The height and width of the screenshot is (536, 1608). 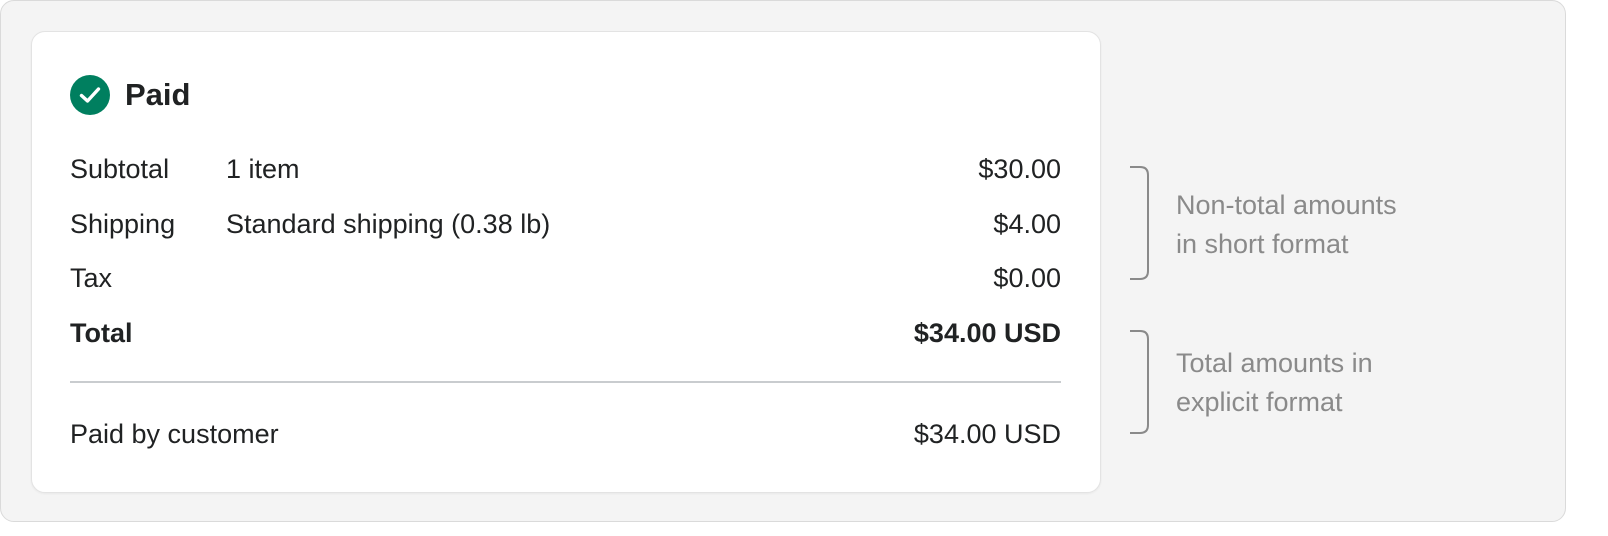 What do you see at coordinates (1027, 278) in the screenshot?
I see `row-amount: $0.00` at bounding box center [1027, 278].